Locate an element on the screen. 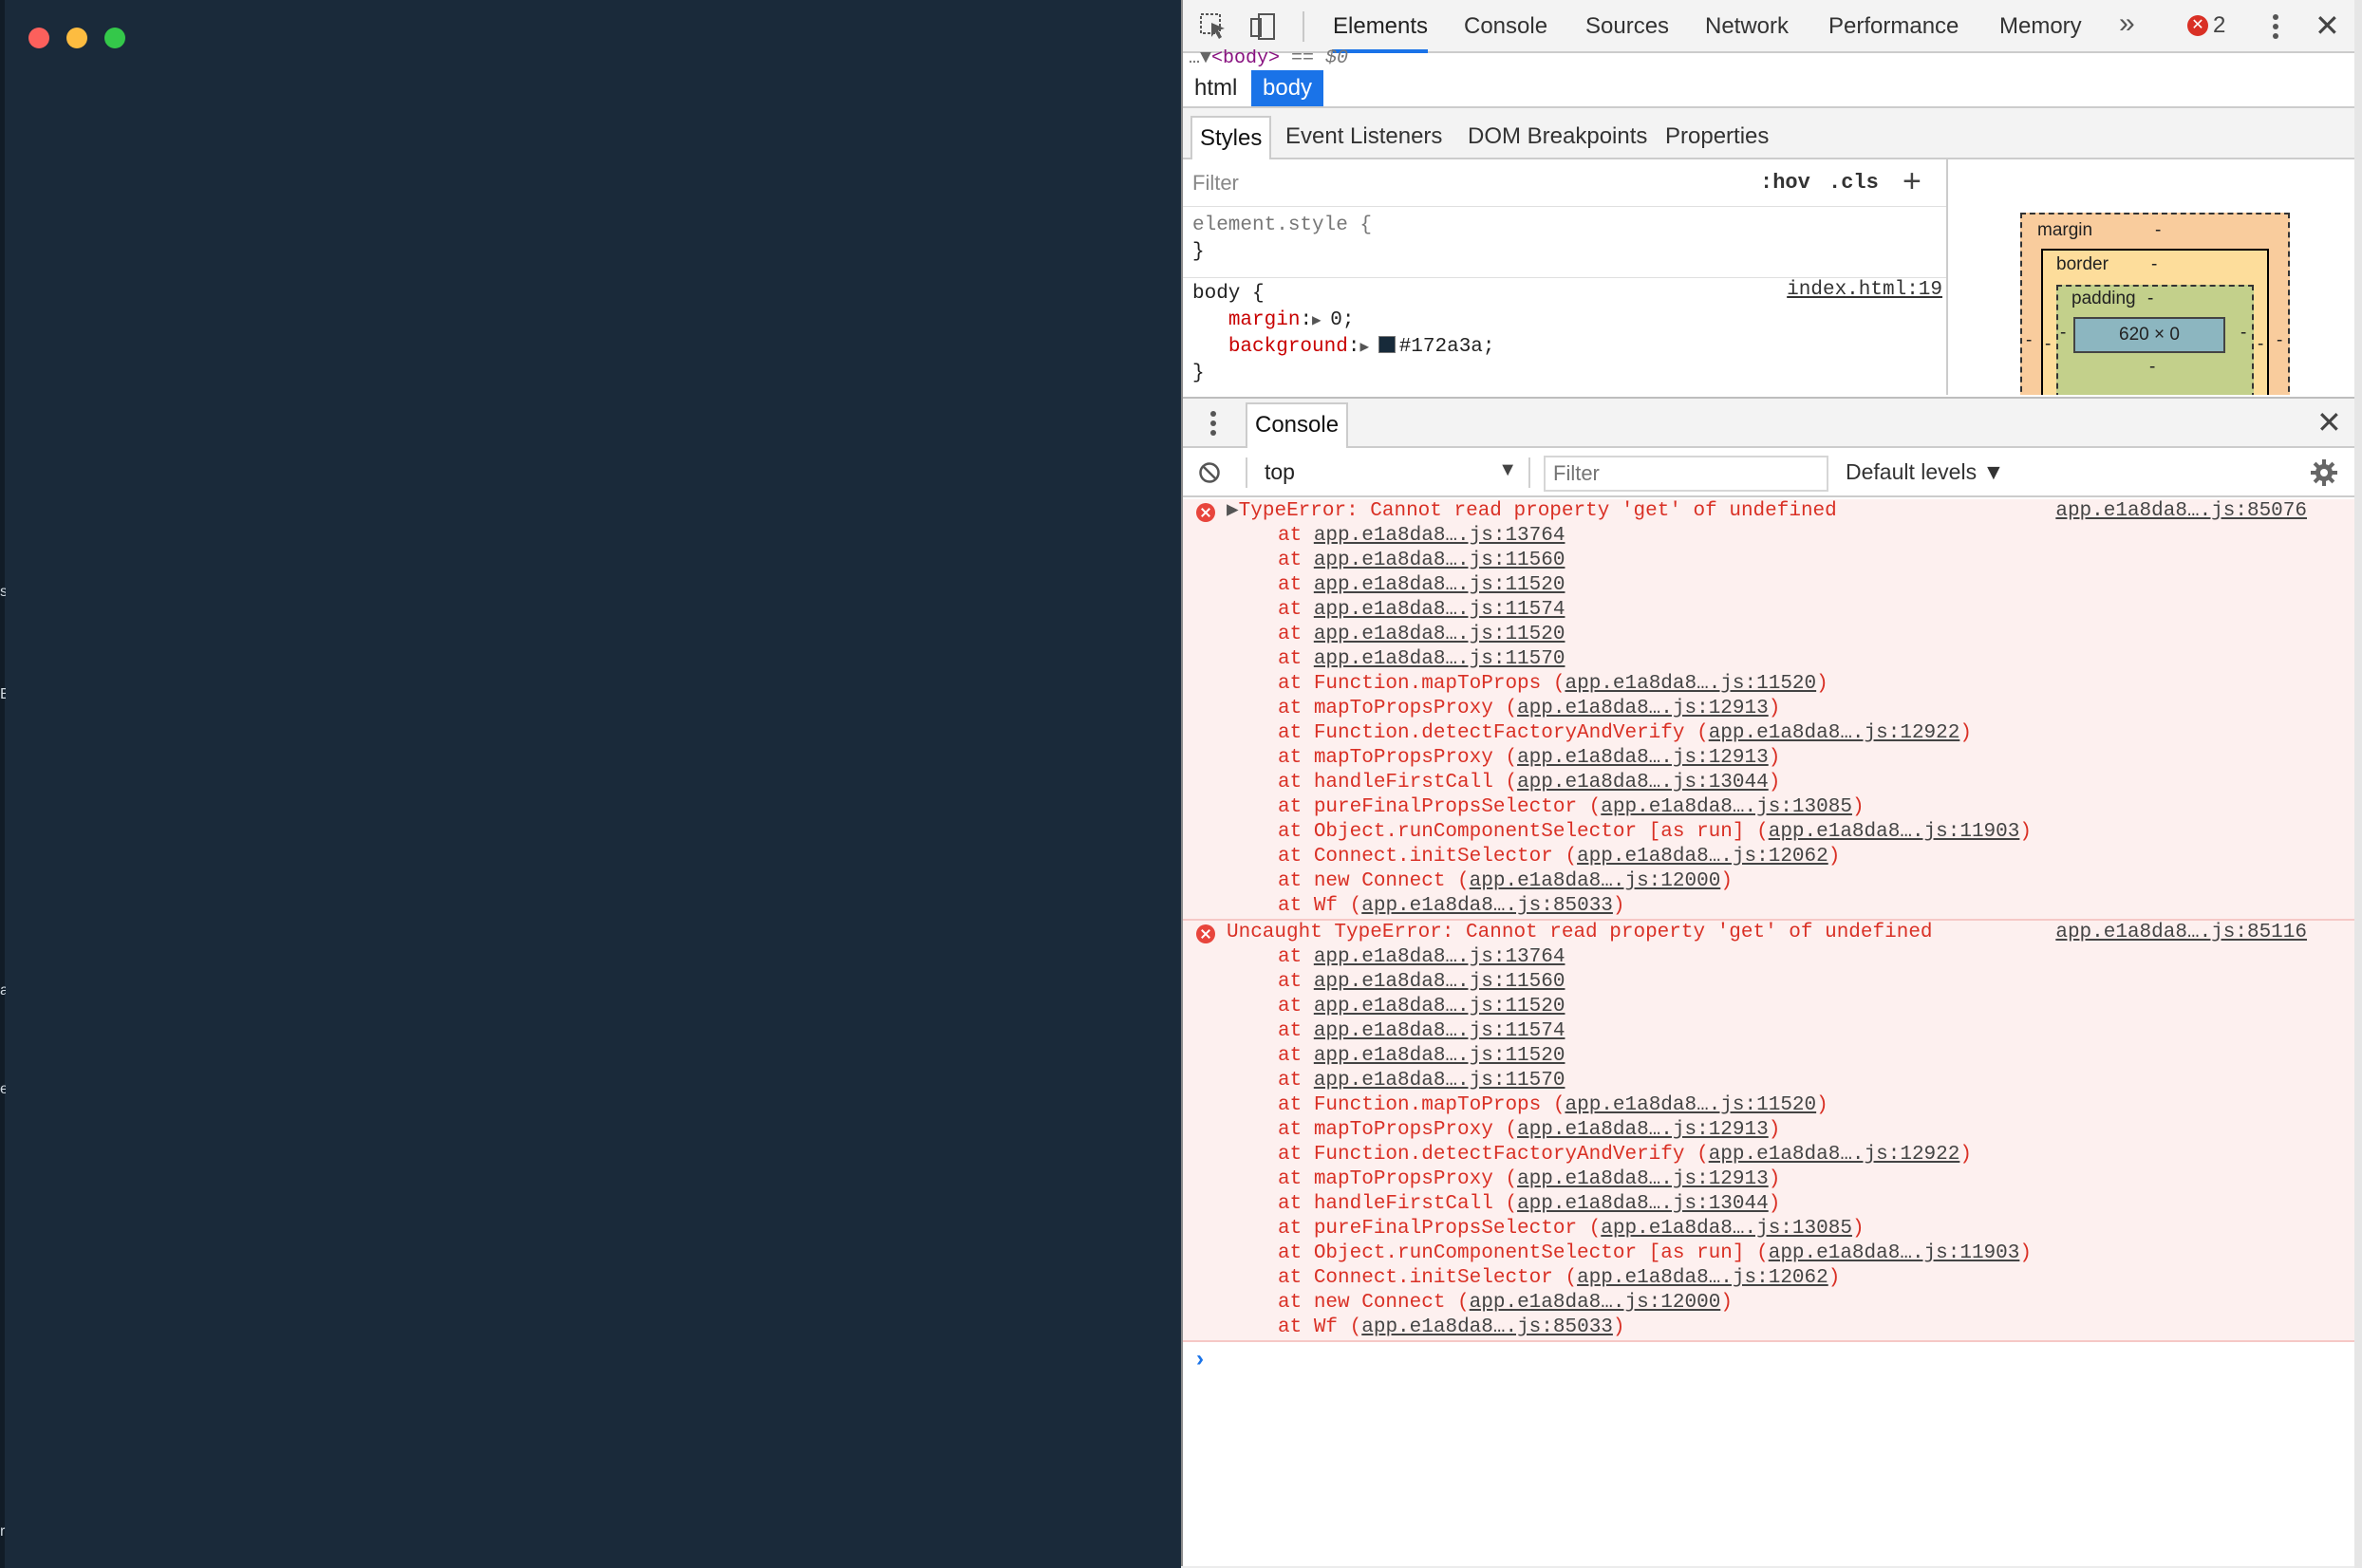  console-filter-input is located at coordinates (1686, 474).